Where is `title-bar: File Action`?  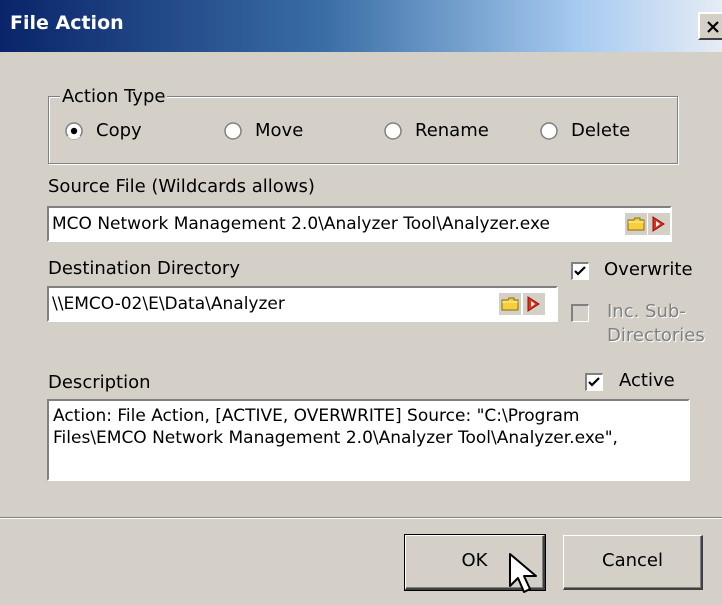
title-bar: File Action is located at coordinates (361, 26).